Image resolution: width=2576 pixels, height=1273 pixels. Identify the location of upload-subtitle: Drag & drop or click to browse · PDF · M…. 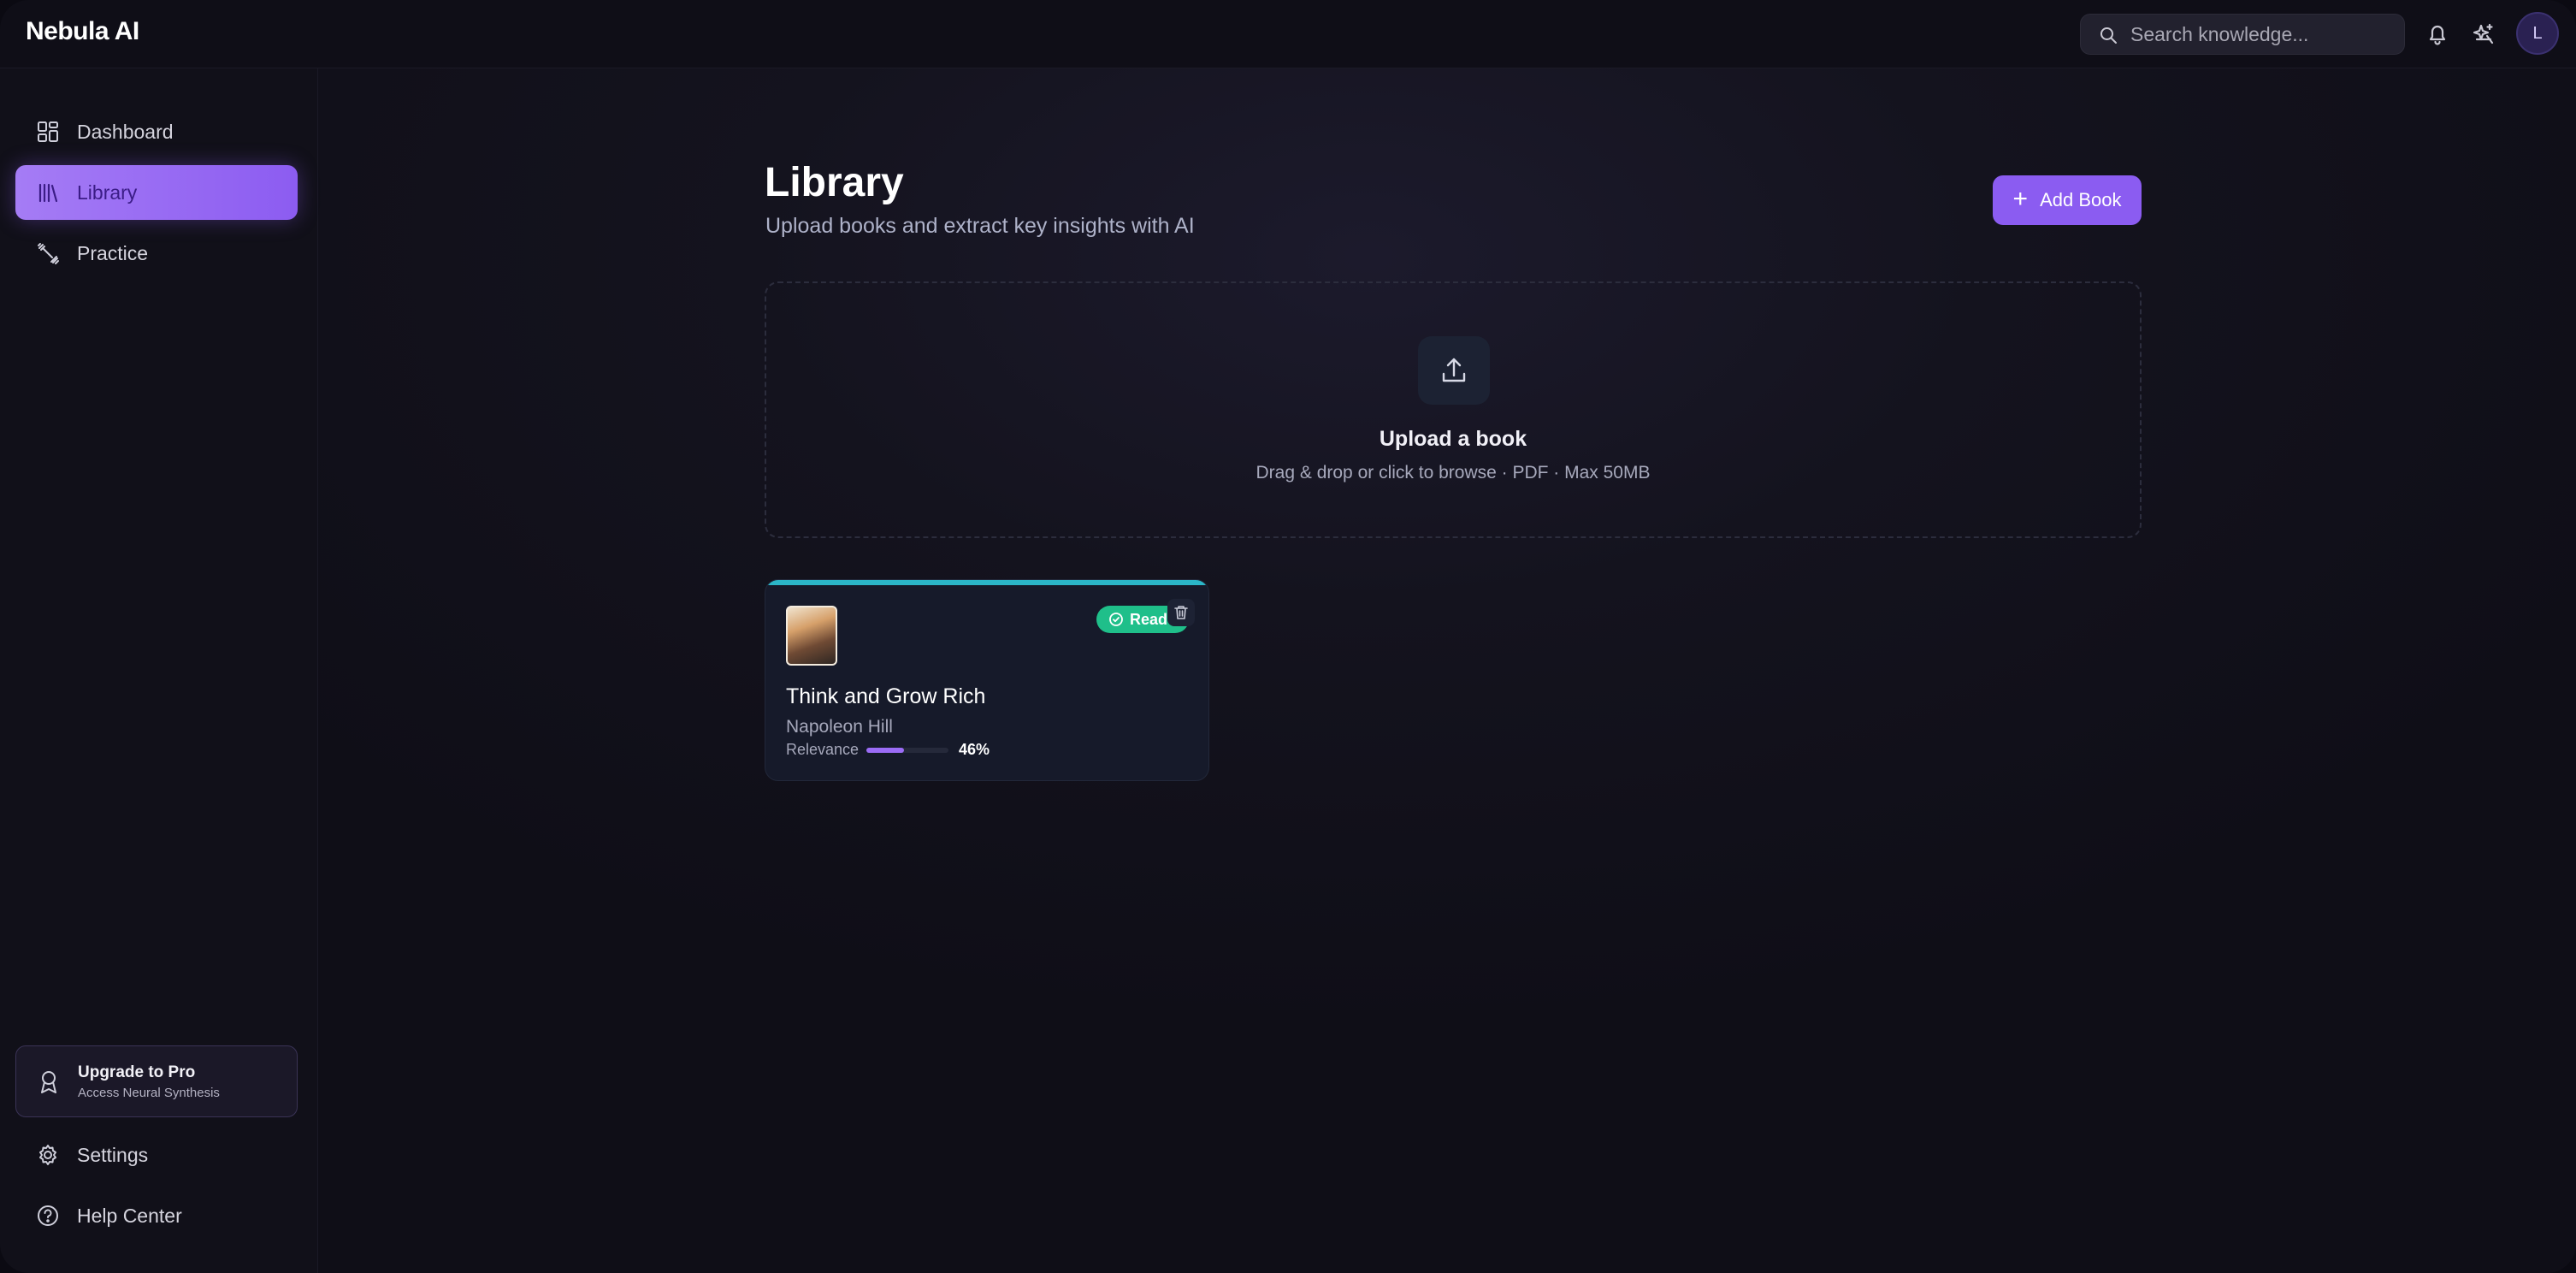
(1453, 473).